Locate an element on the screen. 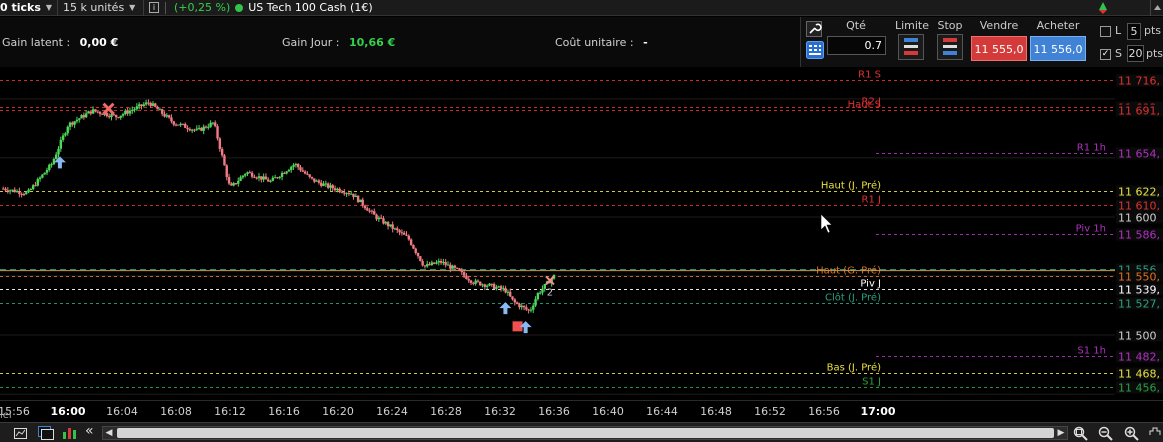 The image size is (1163, 442). collapse-left-icon: « is located at coordinates (89, 431).